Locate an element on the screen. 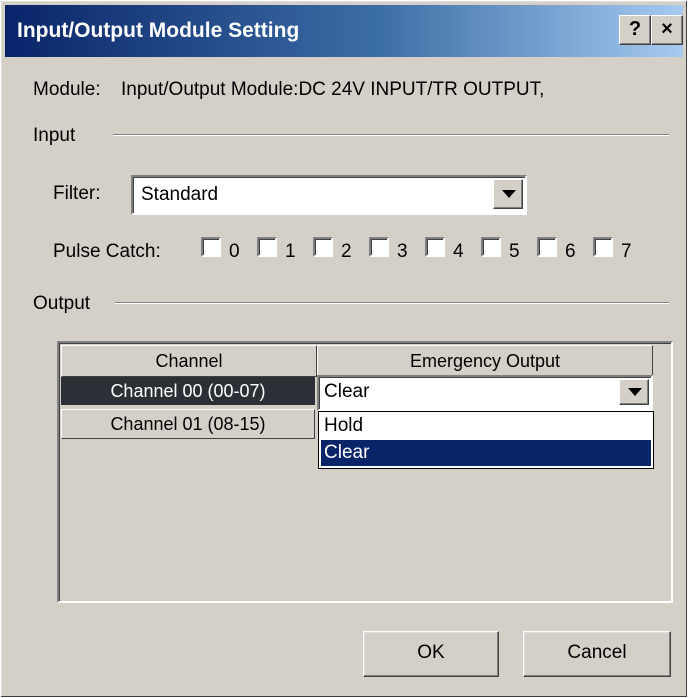  filter-dropdown-button is located at coordinates (508, 194).